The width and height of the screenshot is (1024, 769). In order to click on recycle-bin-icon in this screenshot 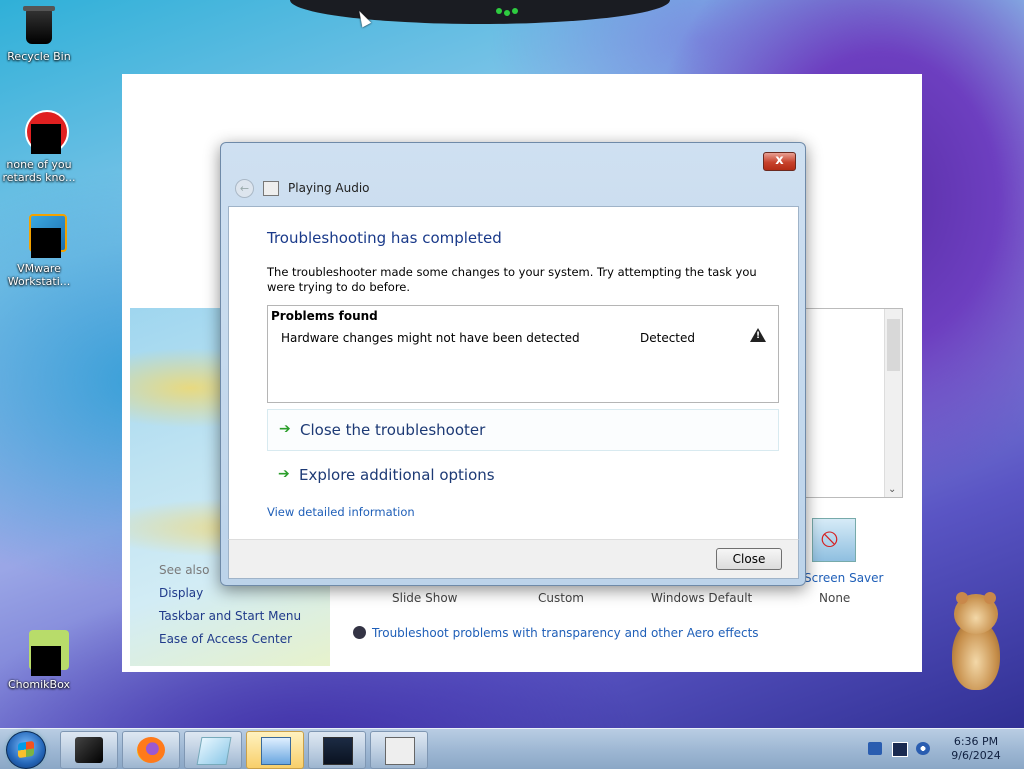, I will do `click(39, 26)`.